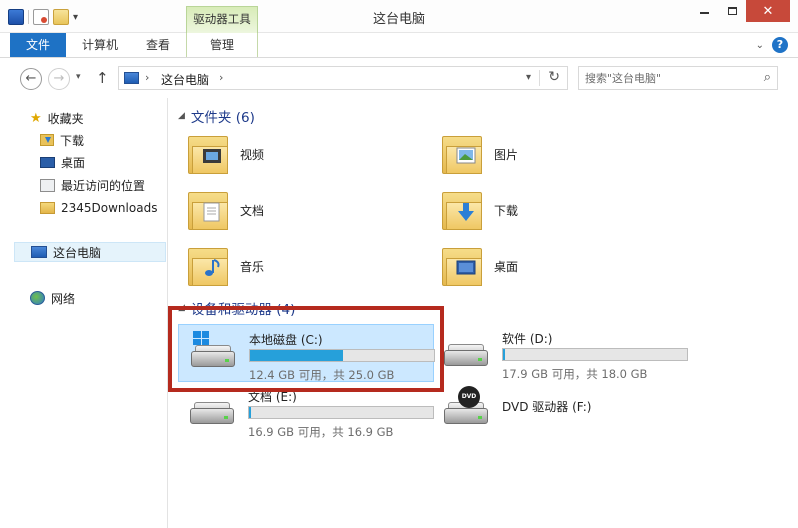  I want to click on folder-label: 下载, so click(506, 210).